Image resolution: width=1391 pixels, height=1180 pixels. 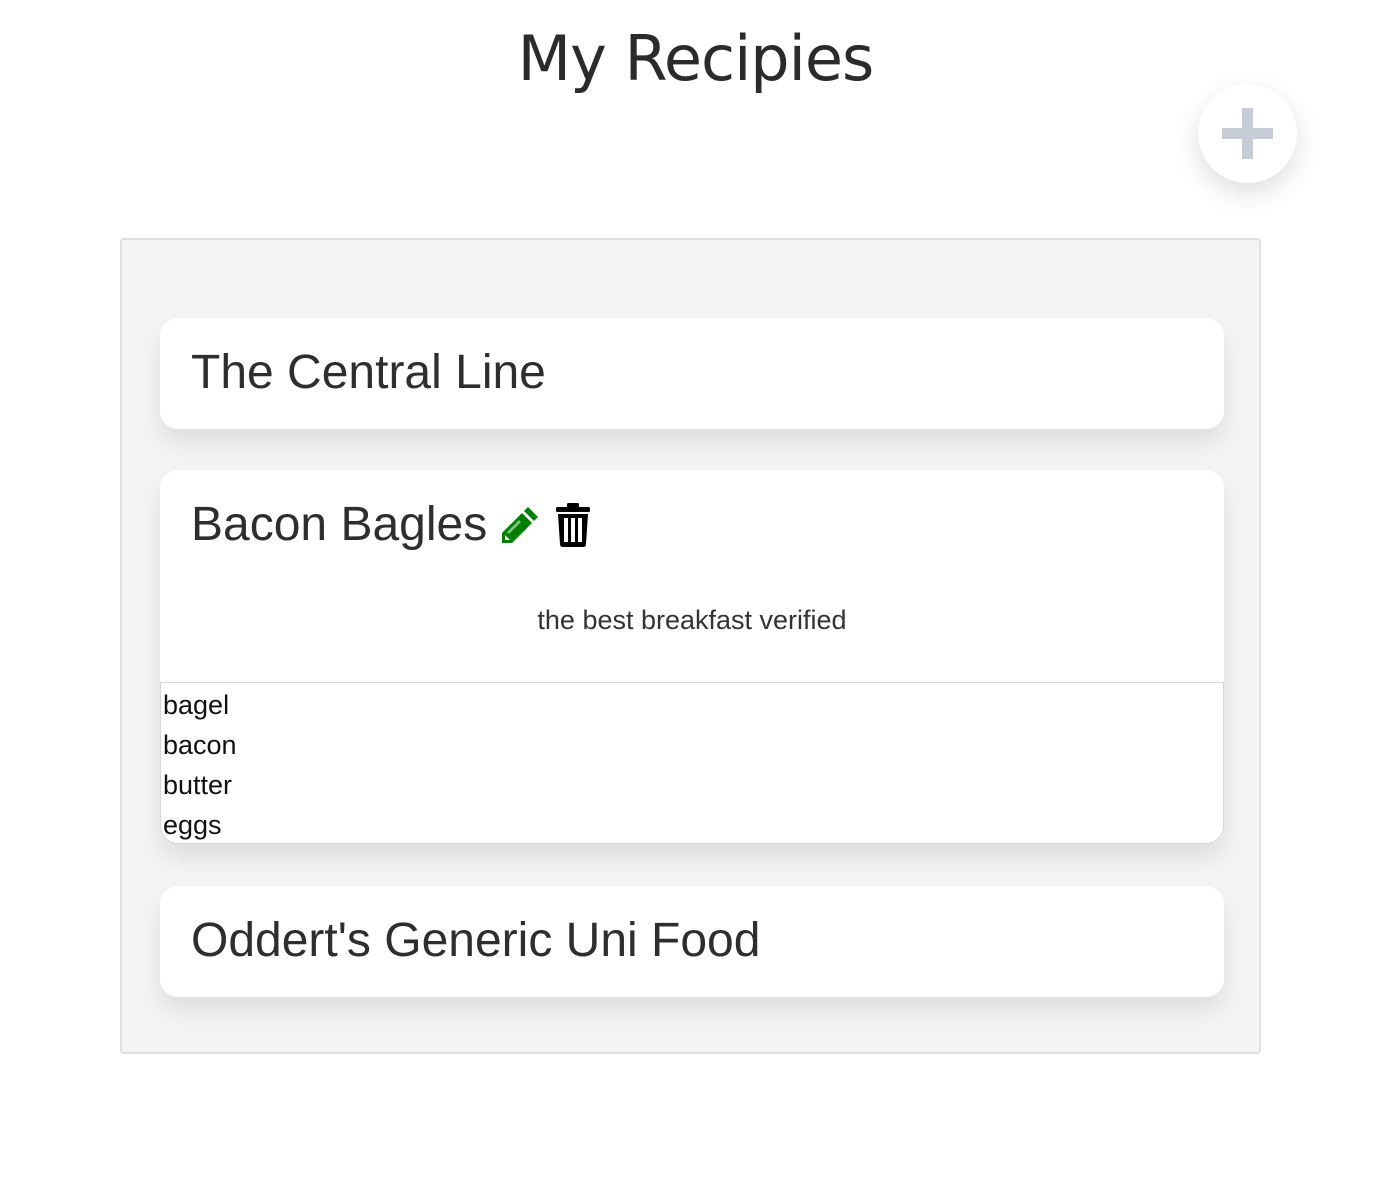 I want to click on delete-recipe-button, so click(x=573, y=525).